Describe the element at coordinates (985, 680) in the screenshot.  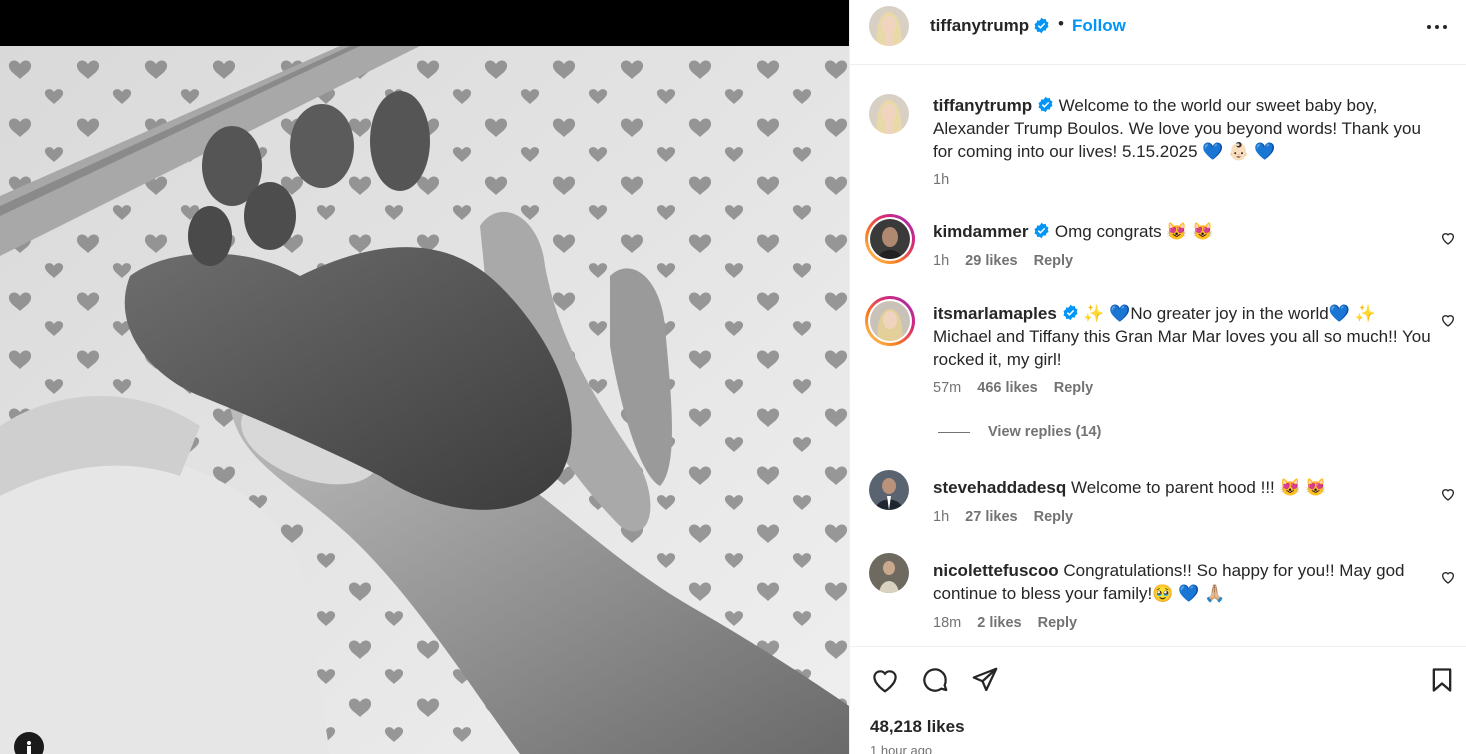
I see `share-icon` at that location.